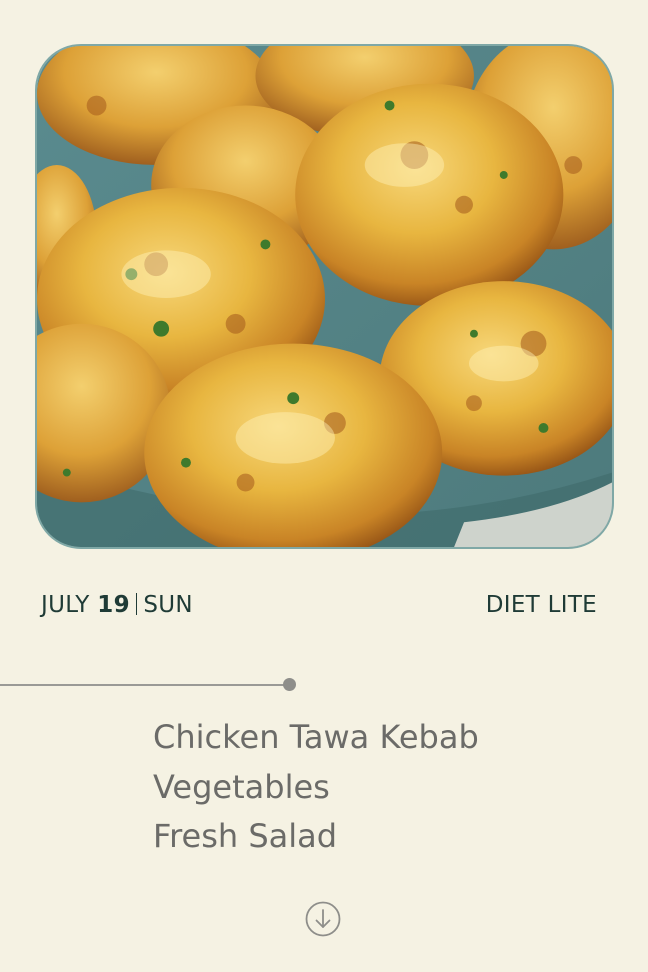 Image resolution: width=648 pixels, height=972 pixels. I want to click on plan-name: DIET LITE, so click(541, 605).